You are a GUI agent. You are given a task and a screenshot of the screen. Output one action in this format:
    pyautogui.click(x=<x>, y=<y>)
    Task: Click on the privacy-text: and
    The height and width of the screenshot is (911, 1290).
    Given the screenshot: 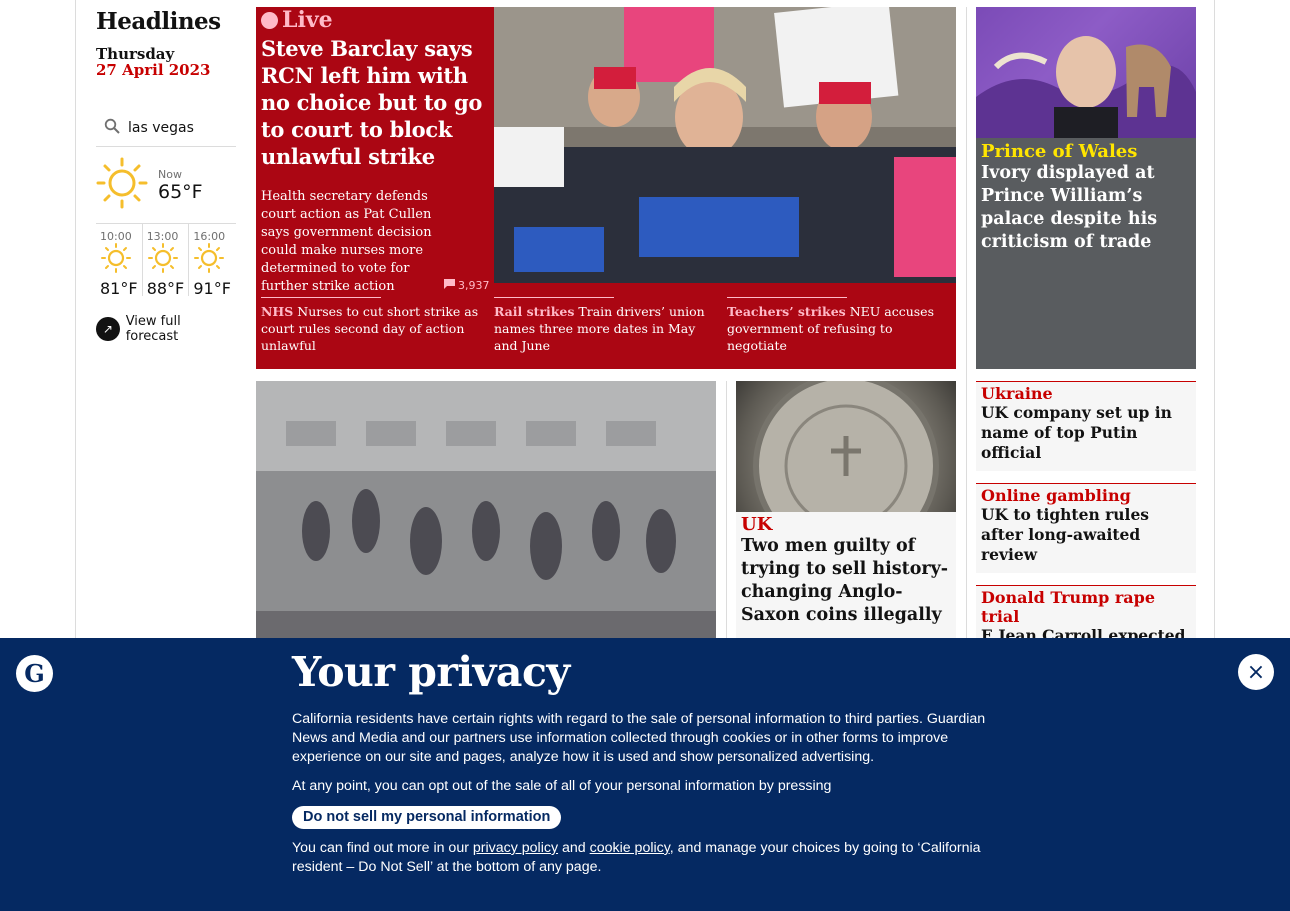 What is the action you would take?
    pyautogui.click(x=574, y=848)
    